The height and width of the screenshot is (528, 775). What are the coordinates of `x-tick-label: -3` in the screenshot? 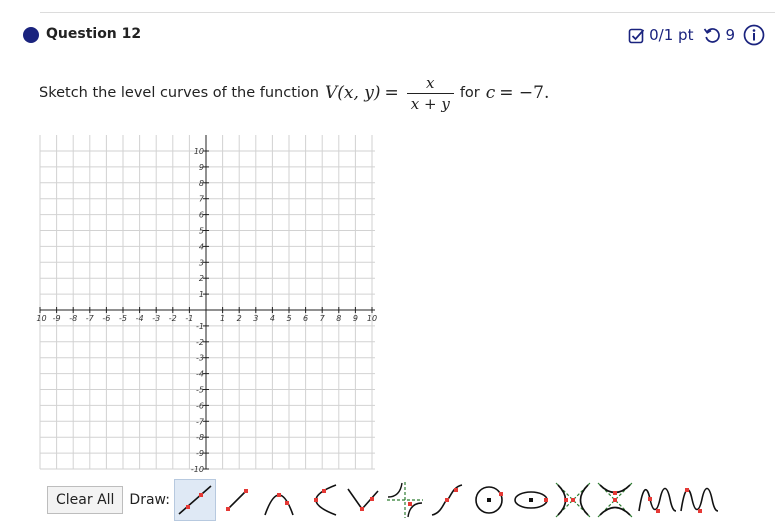 It's located at (156, 318).